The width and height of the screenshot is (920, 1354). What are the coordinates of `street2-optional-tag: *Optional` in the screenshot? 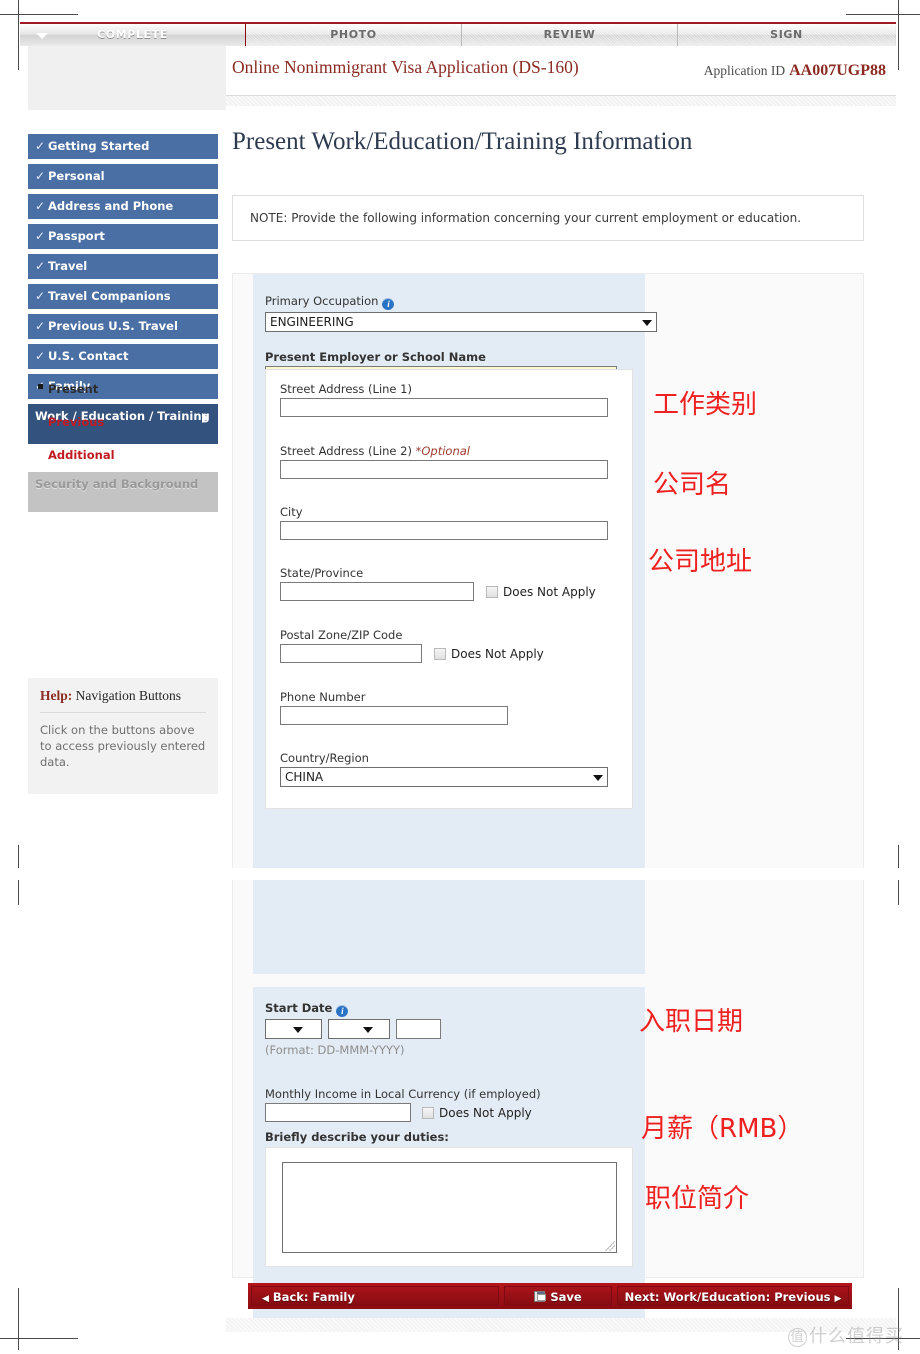 It's located at (442, 451).